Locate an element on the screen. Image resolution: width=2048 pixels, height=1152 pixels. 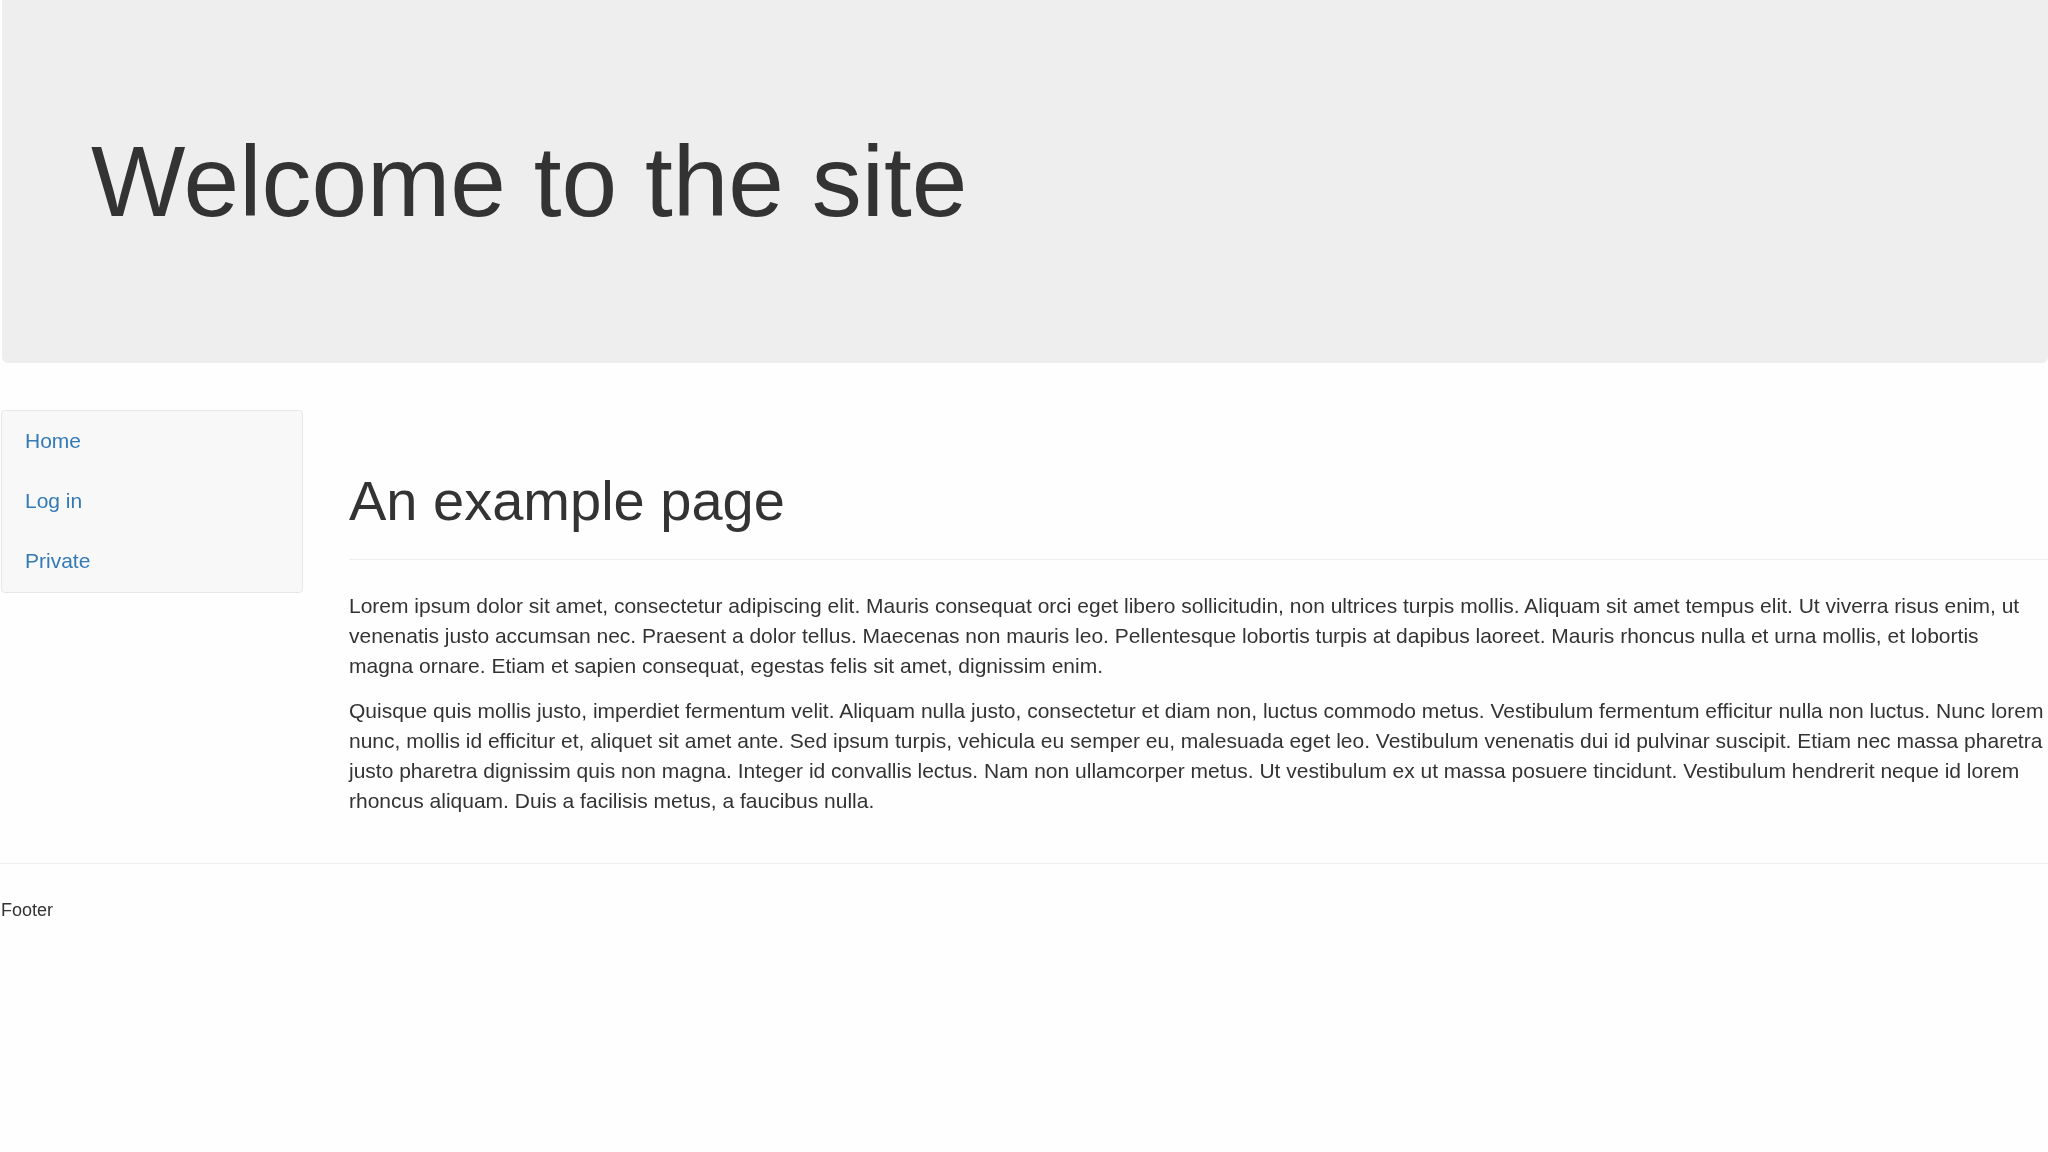
body-paragraph: Lorem ipsum dolor sit amet, consectetur adipiscing elit. Mauris consequat orci eget libero sollicitudin, non ultrices turpis mollis. Aliquam sit amet tempus elit. Ut viverra risus enim, ut venenatis justo accumsan nec. Praesent a dolor tellus. Maecenas non mauris leo. Pellentesque lobortis turpis at dapibus laoreet. Mauris rhoncus nulla et urna mollis, et lobortis magna ornare. Etiam et sapien consequat, egestas felis sit amet, dignissim enim. is located at coordinates (1185, 636).